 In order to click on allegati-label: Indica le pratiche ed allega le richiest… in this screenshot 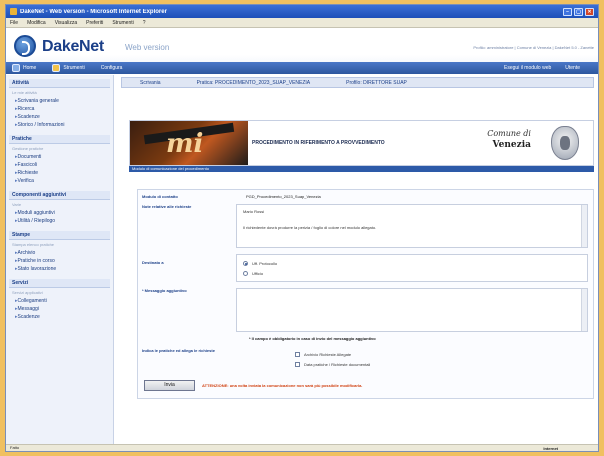, I will do `click(178, 350)`.